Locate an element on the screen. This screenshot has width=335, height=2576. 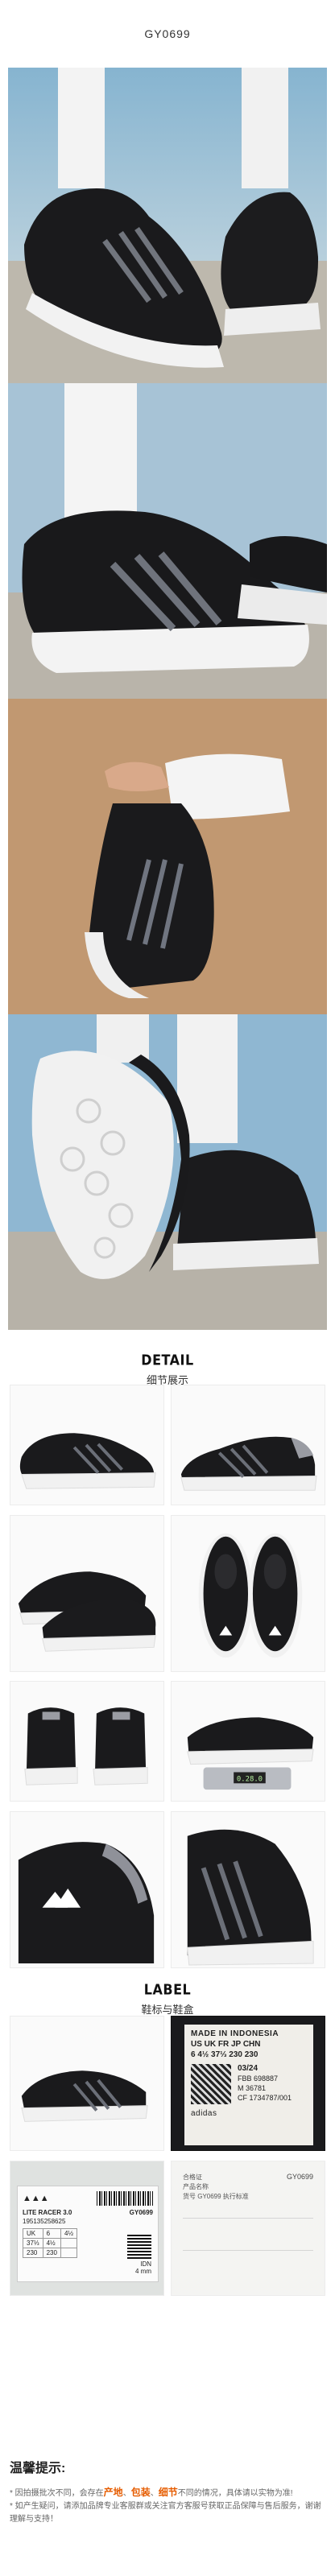
box-label-article: GY0699 is located at coordinates (141, 2212).